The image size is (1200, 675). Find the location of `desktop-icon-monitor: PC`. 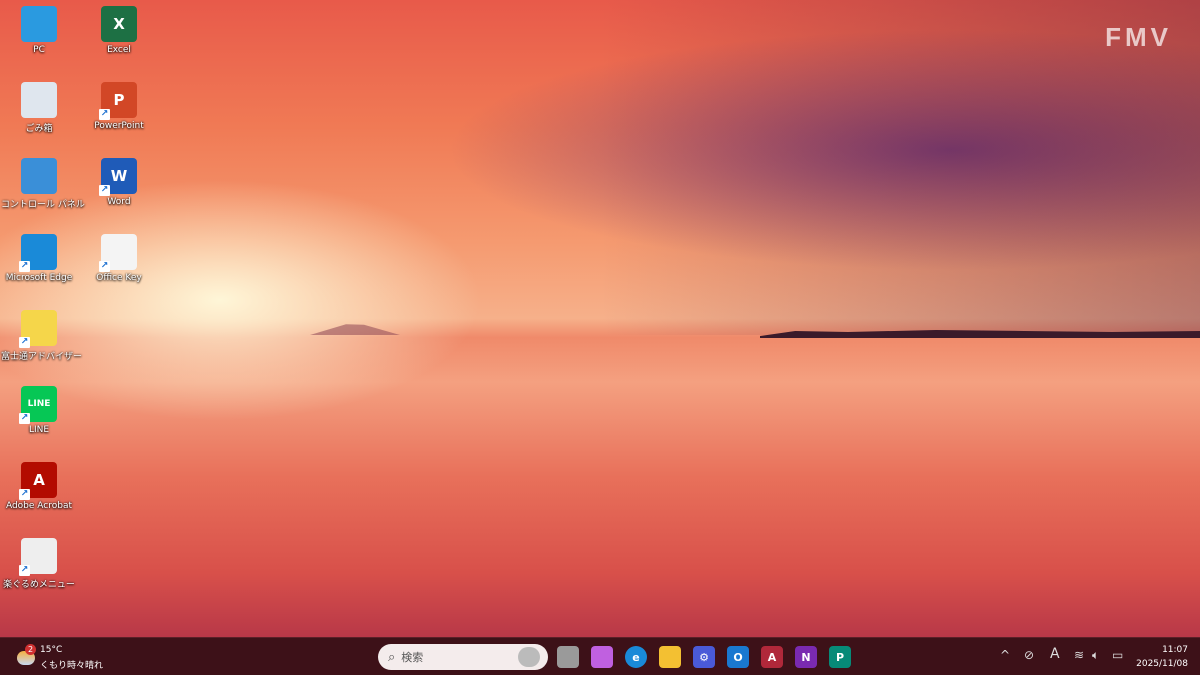

desktop-icon-monitor: PC is located at coordinates (39, 30).